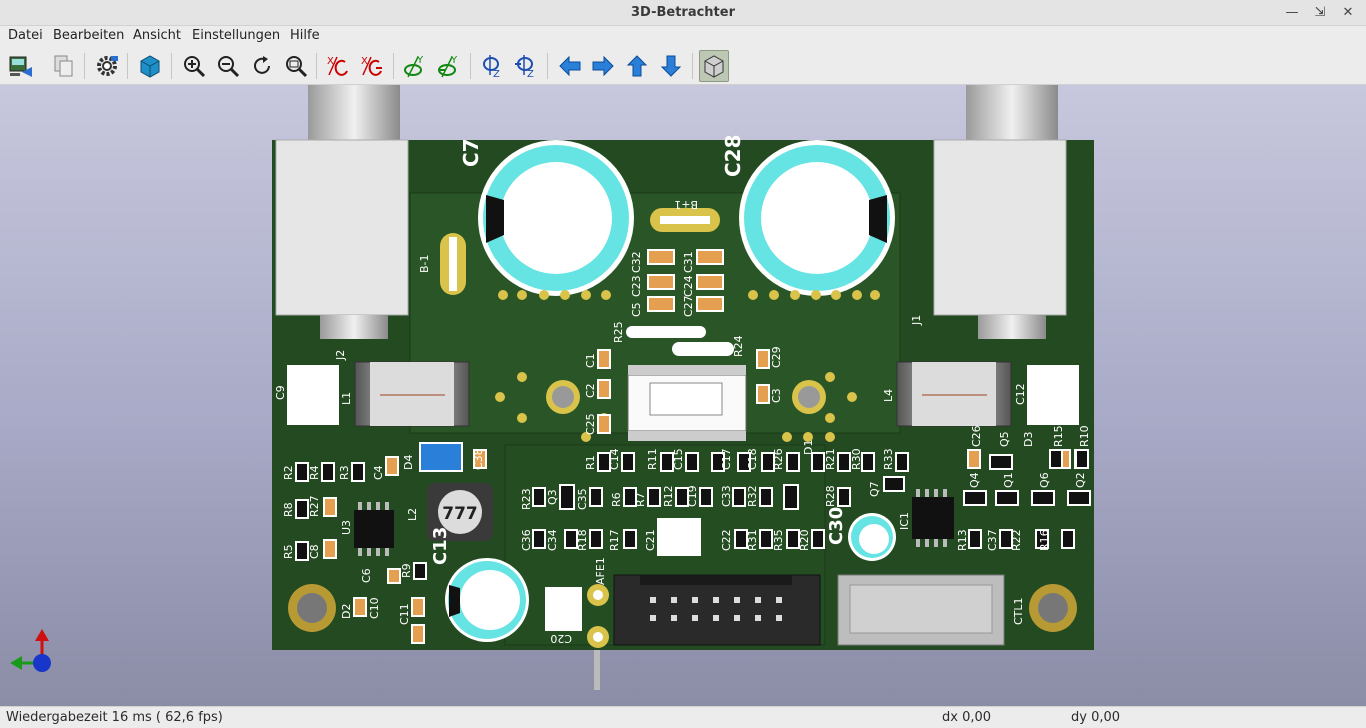  Describe the element at coordinates (614, 459) in the screenshot. I see `silk-label: C14` at that location.